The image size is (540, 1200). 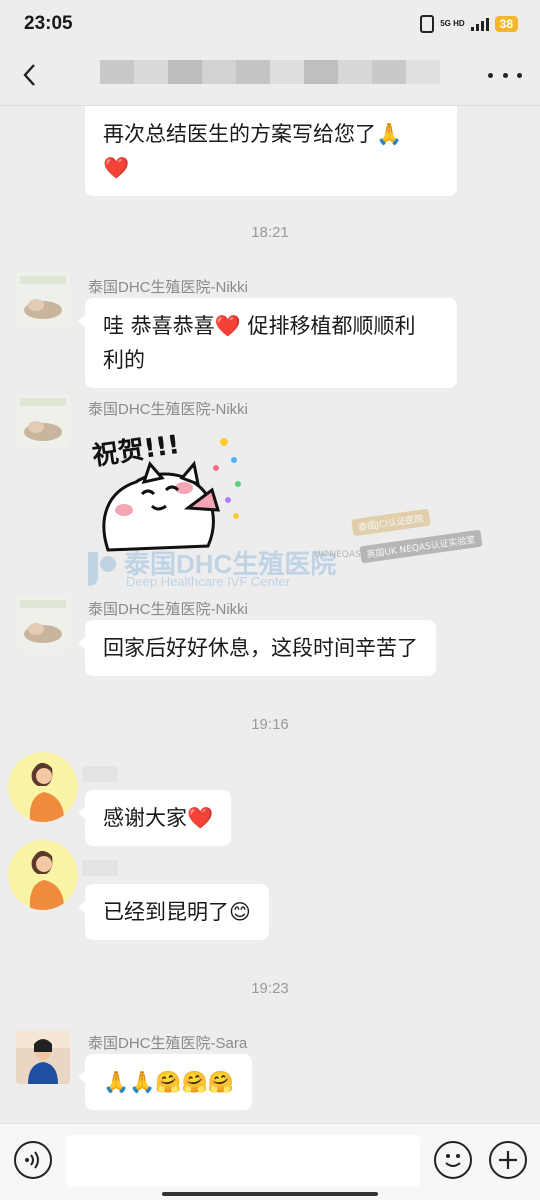 I want to click on message-text: 回家后好好休息，这段时间辛苦了, so click(x=260, y=648).